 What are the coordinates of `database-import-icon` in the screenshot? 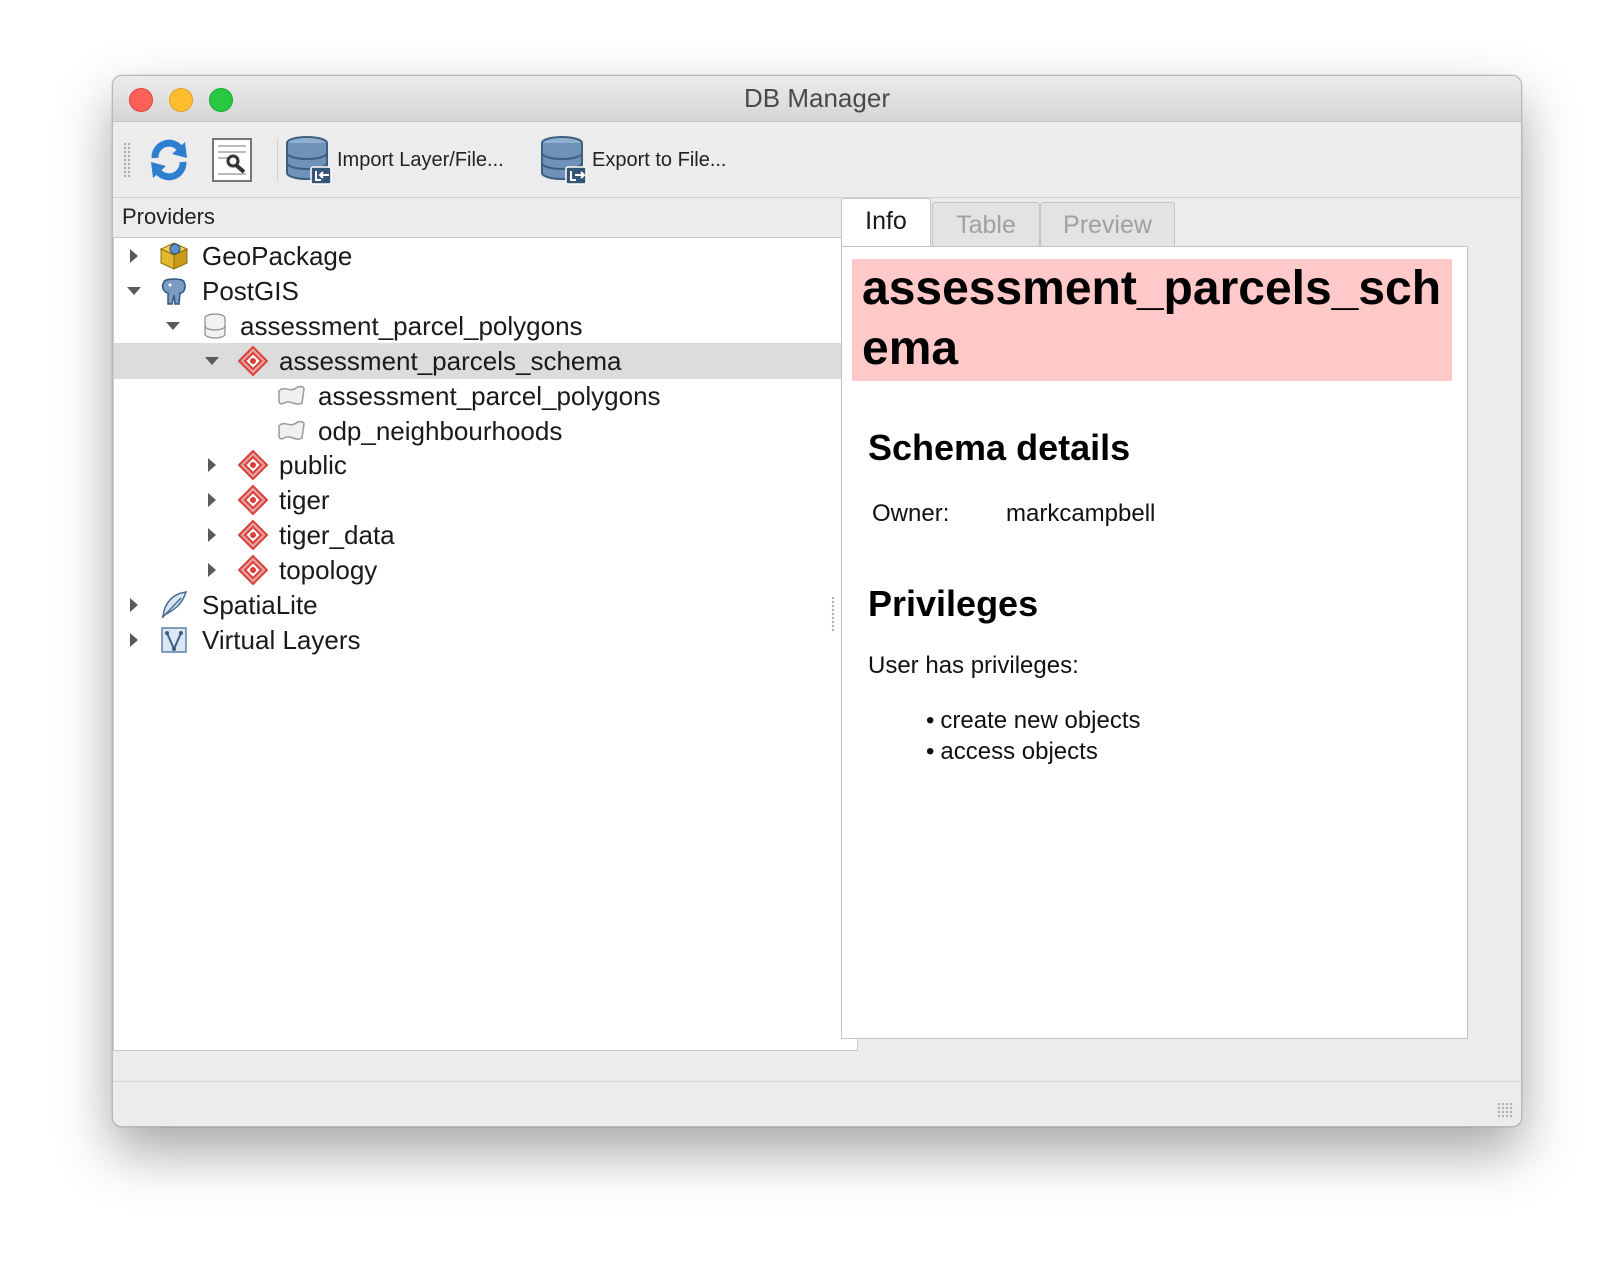 It's located at (309, 160).